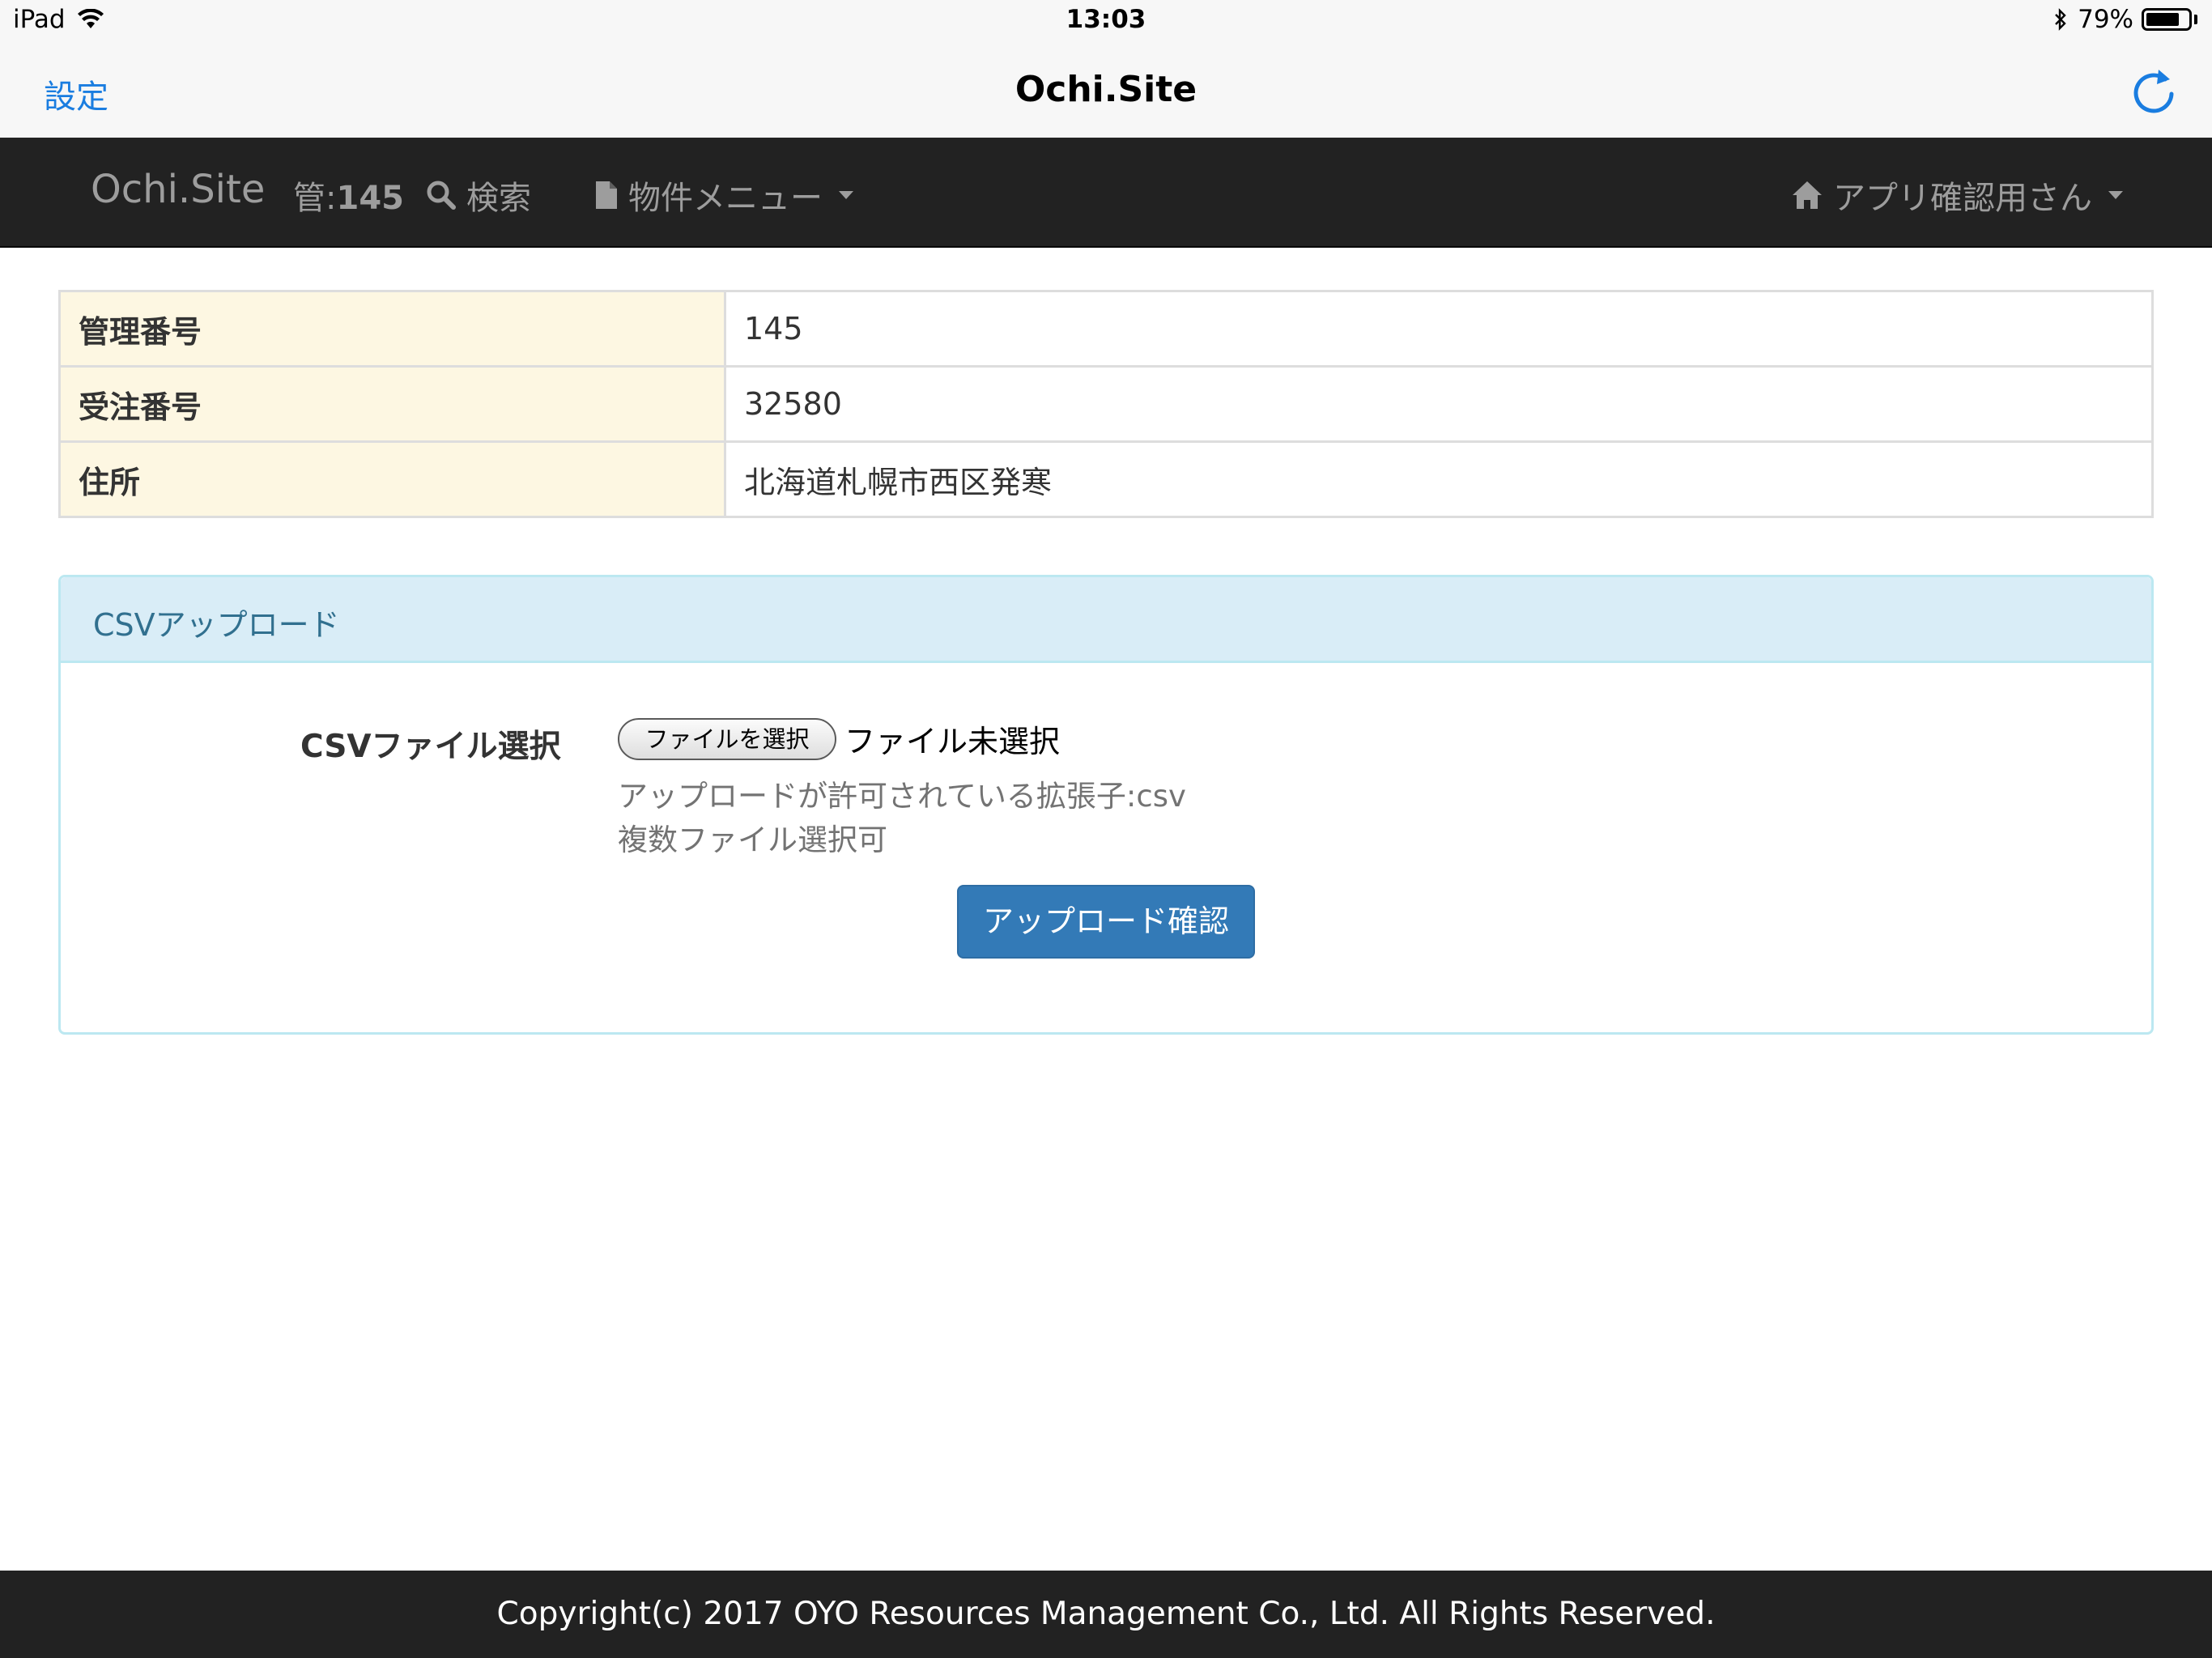  I want to click on property-info-table: 管理番号 145 受注番号 32580 住所 北海道札幌市西区発寒, so click(1106, 404).